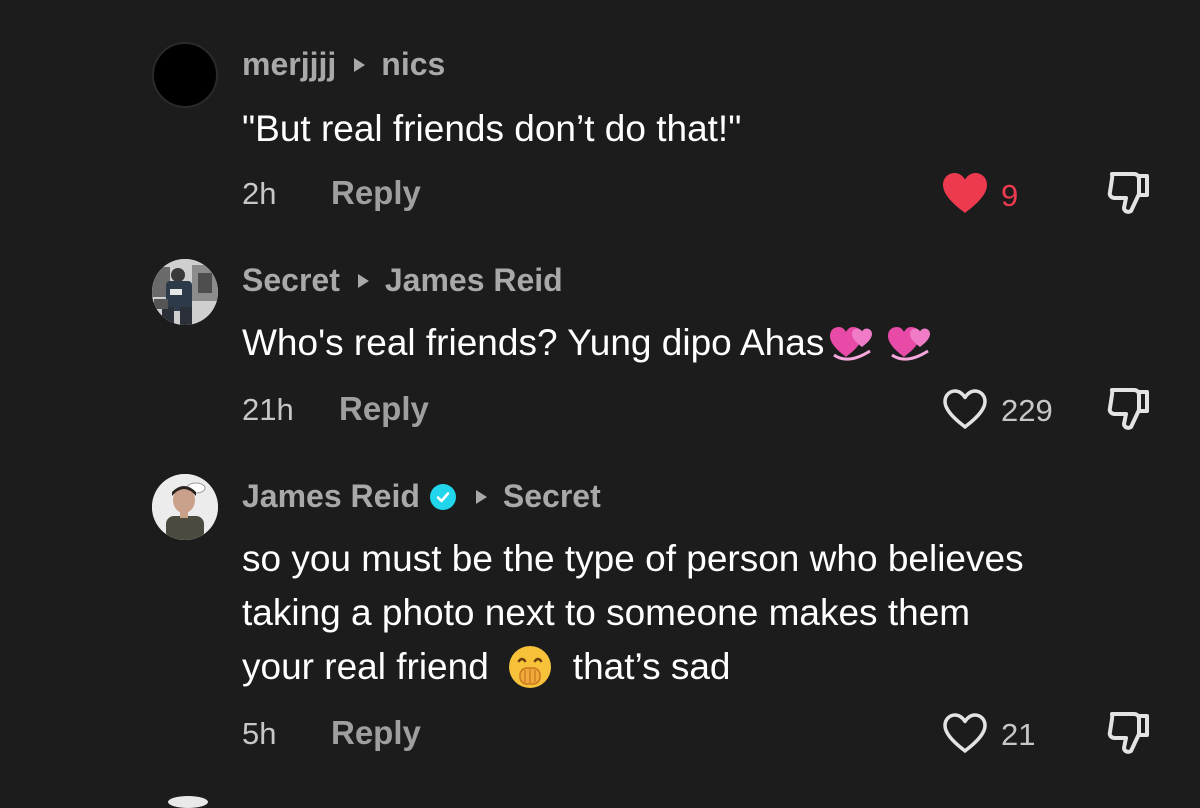  I want to click on comment-author: Secret, so click(291, 280).